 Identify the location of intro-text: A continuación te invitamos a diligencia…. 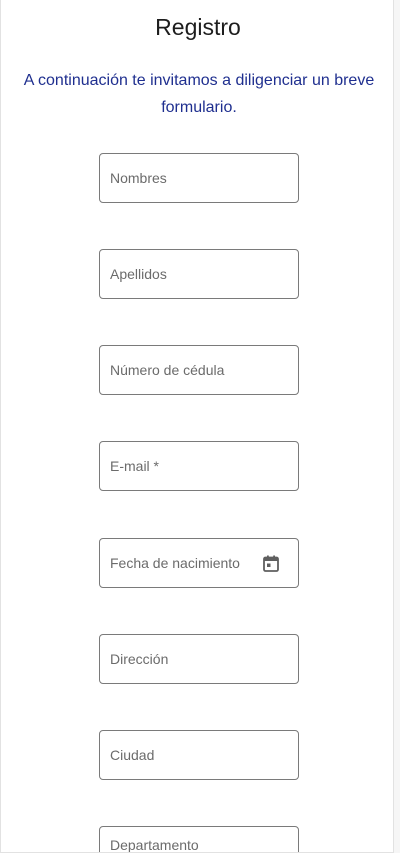
(199, 94).